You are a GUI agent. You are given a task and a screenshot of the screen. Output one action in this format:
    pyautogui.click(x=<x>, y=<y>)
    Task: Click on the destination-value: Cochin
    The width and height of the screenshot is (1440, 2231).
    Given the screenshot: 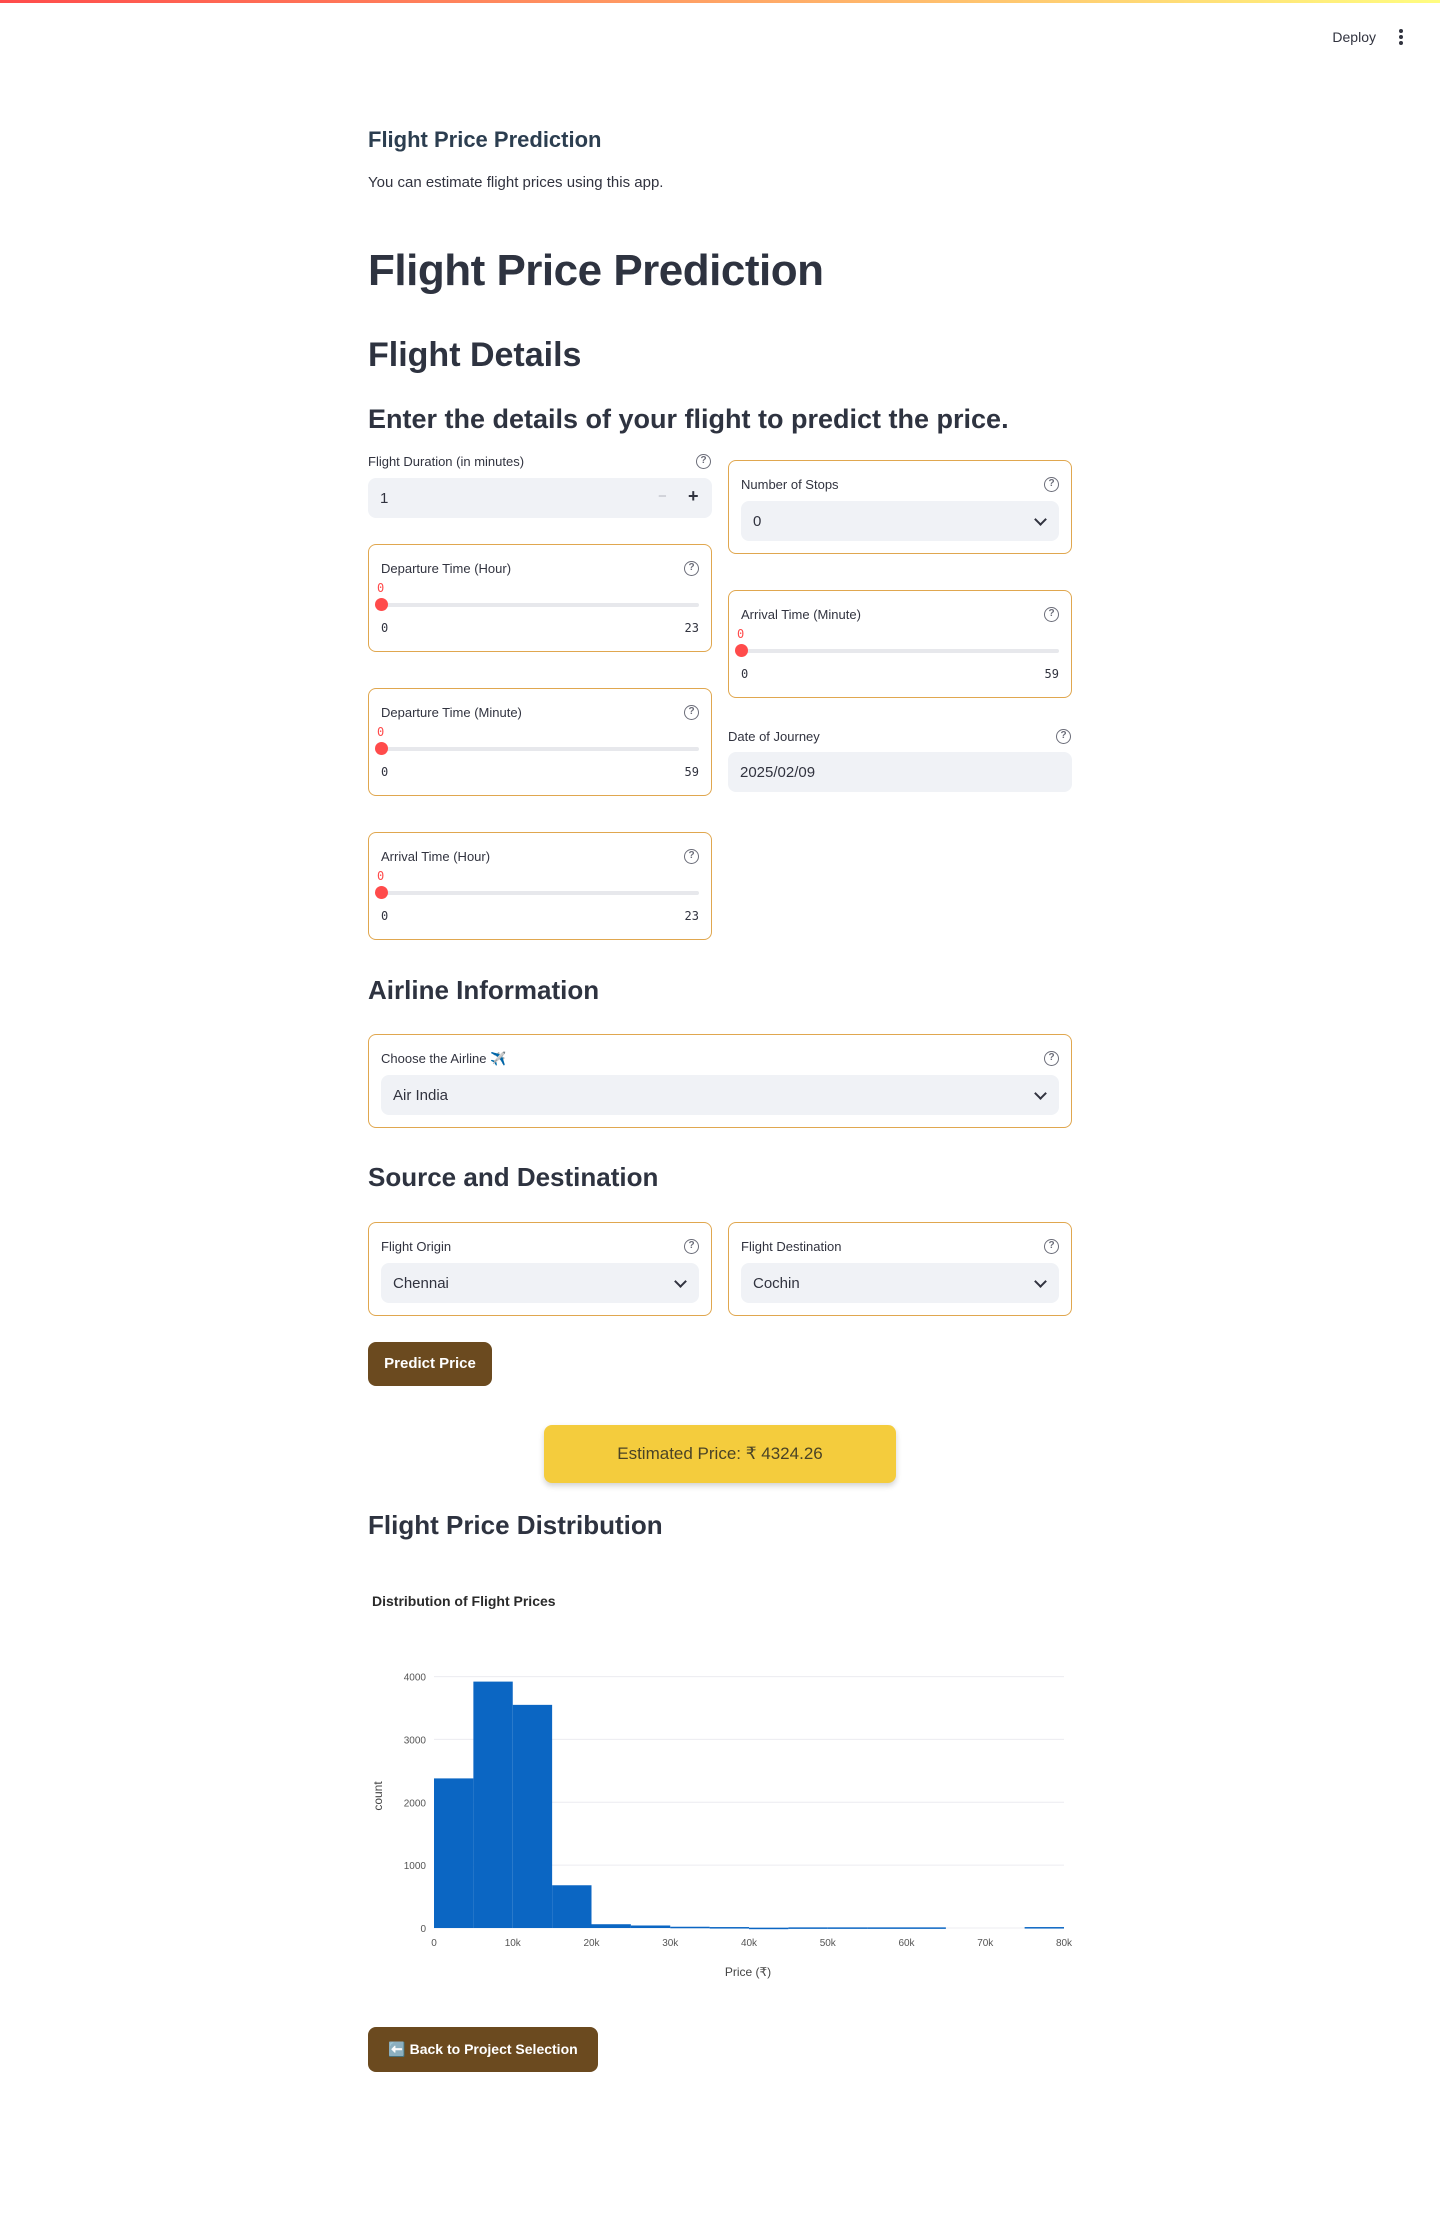 What is the action you would take?
    pyautogui.click(x=776, y=1283)
    